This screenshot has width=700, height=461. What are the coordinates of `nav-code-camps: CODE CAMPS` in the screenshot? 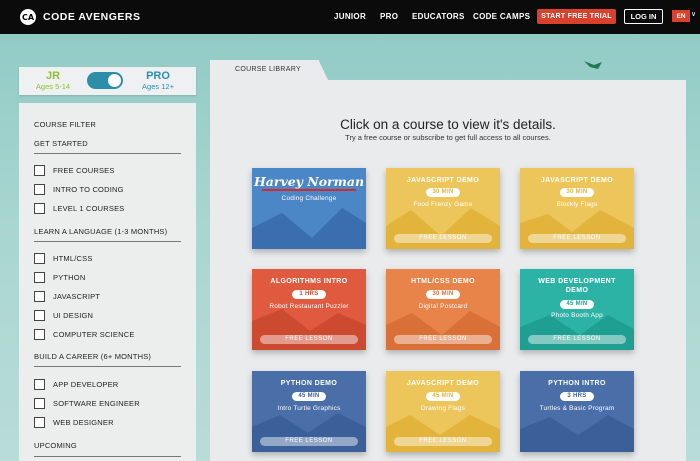 It's located at (501, 16).